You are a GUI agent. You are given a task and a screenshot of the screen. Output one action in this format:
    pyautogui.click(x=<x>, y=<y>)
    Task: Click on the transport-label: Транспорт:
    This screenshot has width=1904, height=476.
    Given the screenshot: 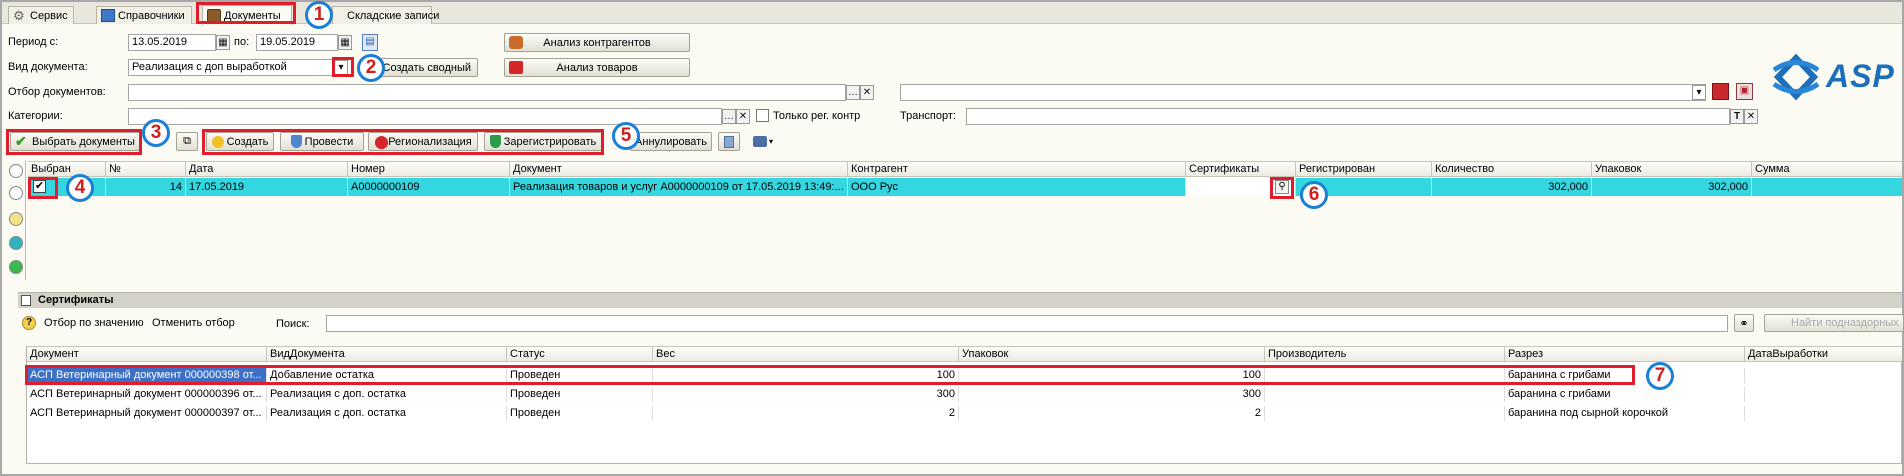 What is the action you would take?
    pyautogui.click(x=928, y=116)
    